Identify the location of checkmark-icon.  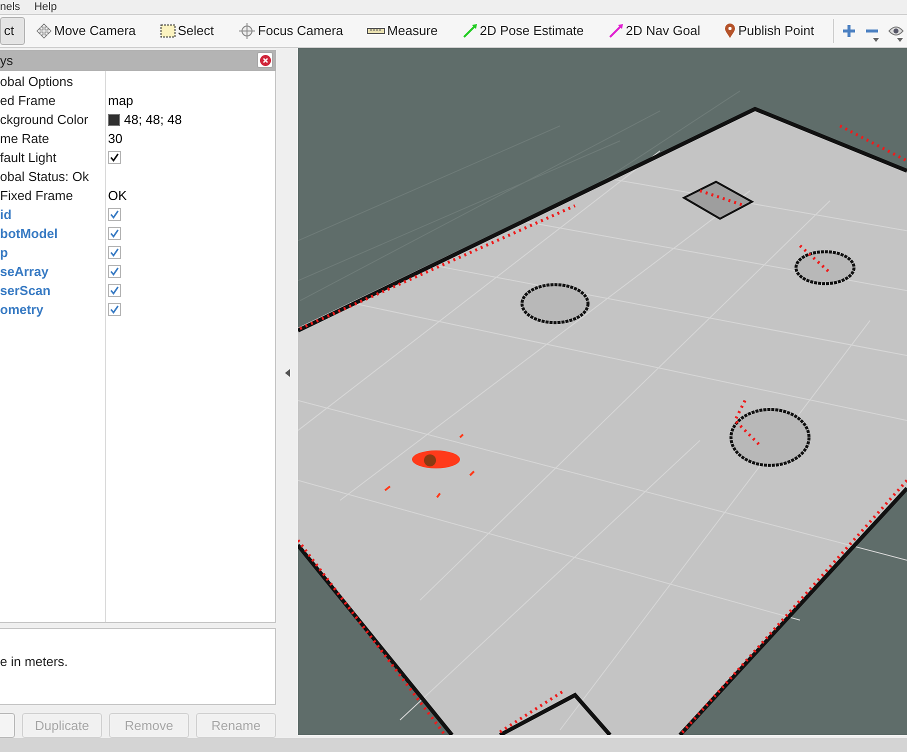
(114, 157).